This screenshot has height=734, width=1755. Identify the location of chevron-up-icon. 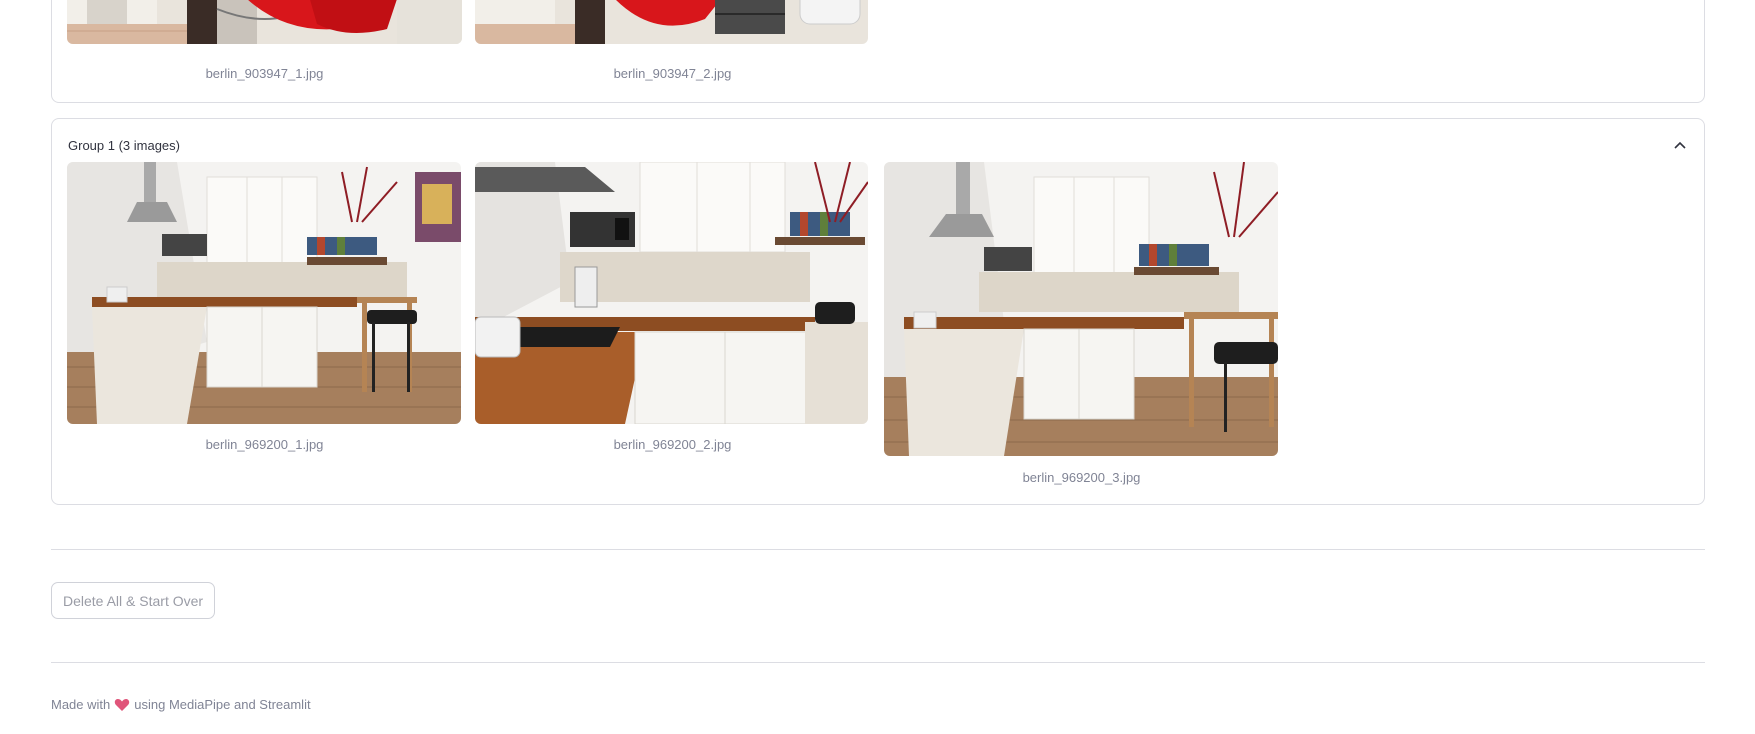
(1680, 145).